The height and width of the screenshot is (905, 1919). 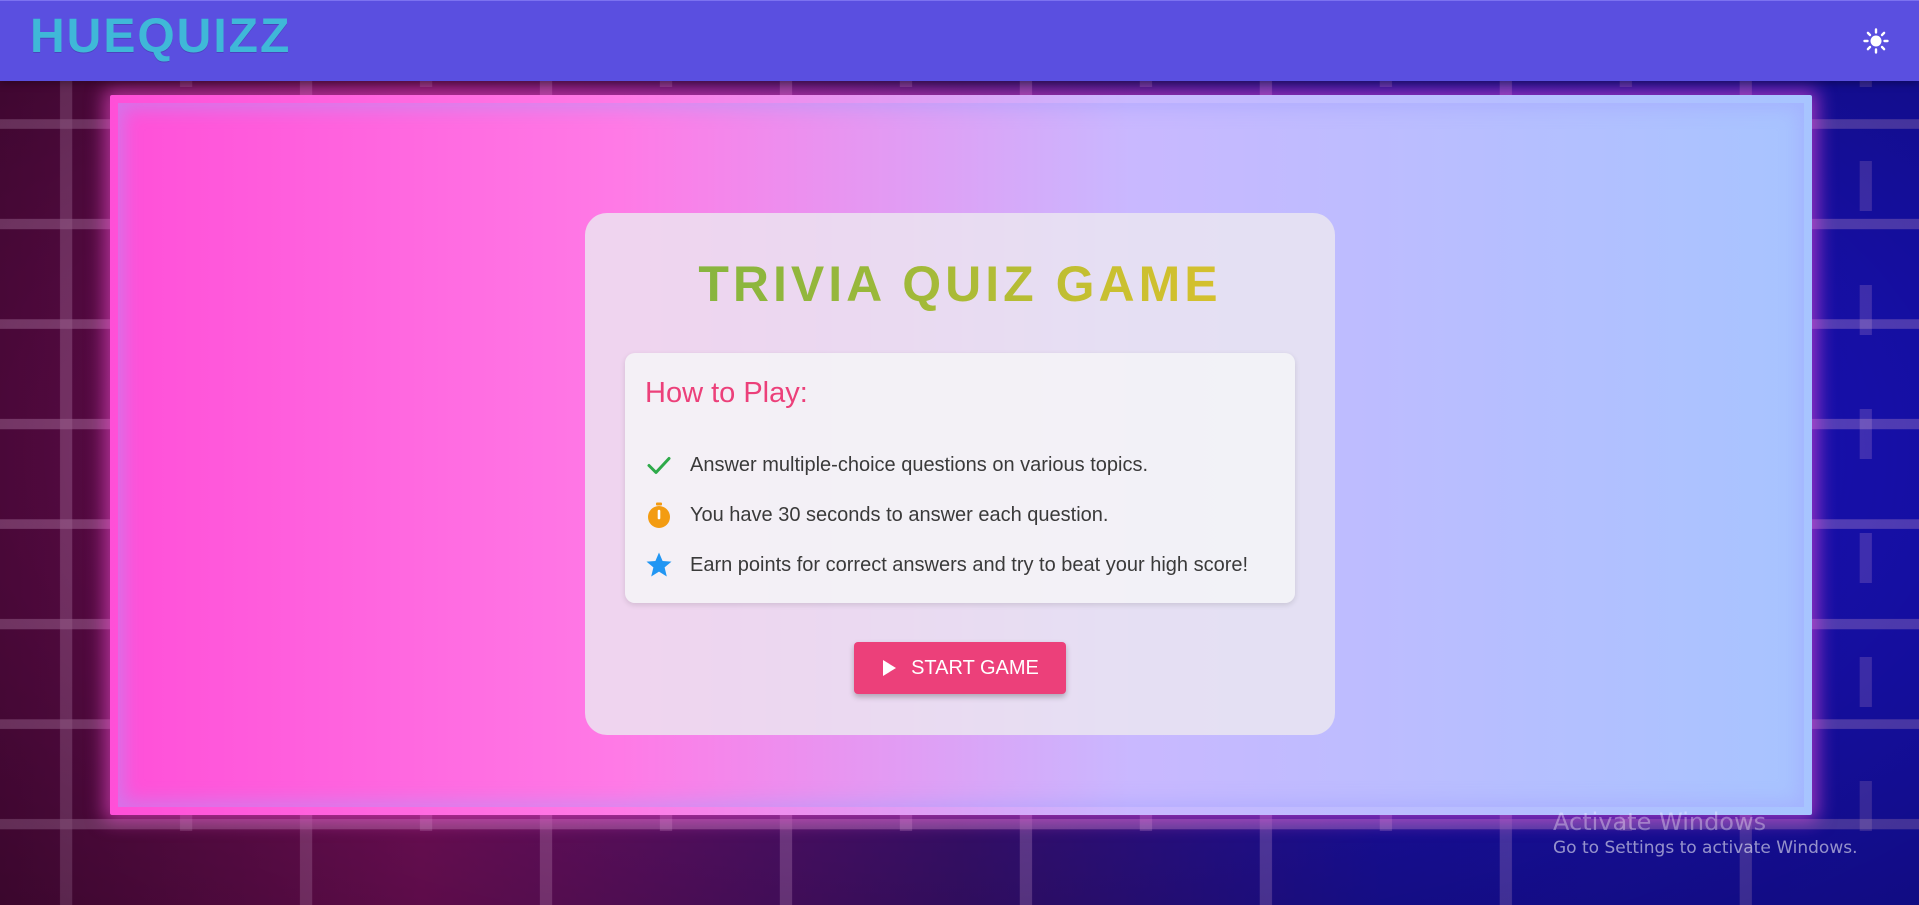 What do you see at coordinates (659, 465) in the screenshot?
I see `check-icon` at bounding box center [659, 465].